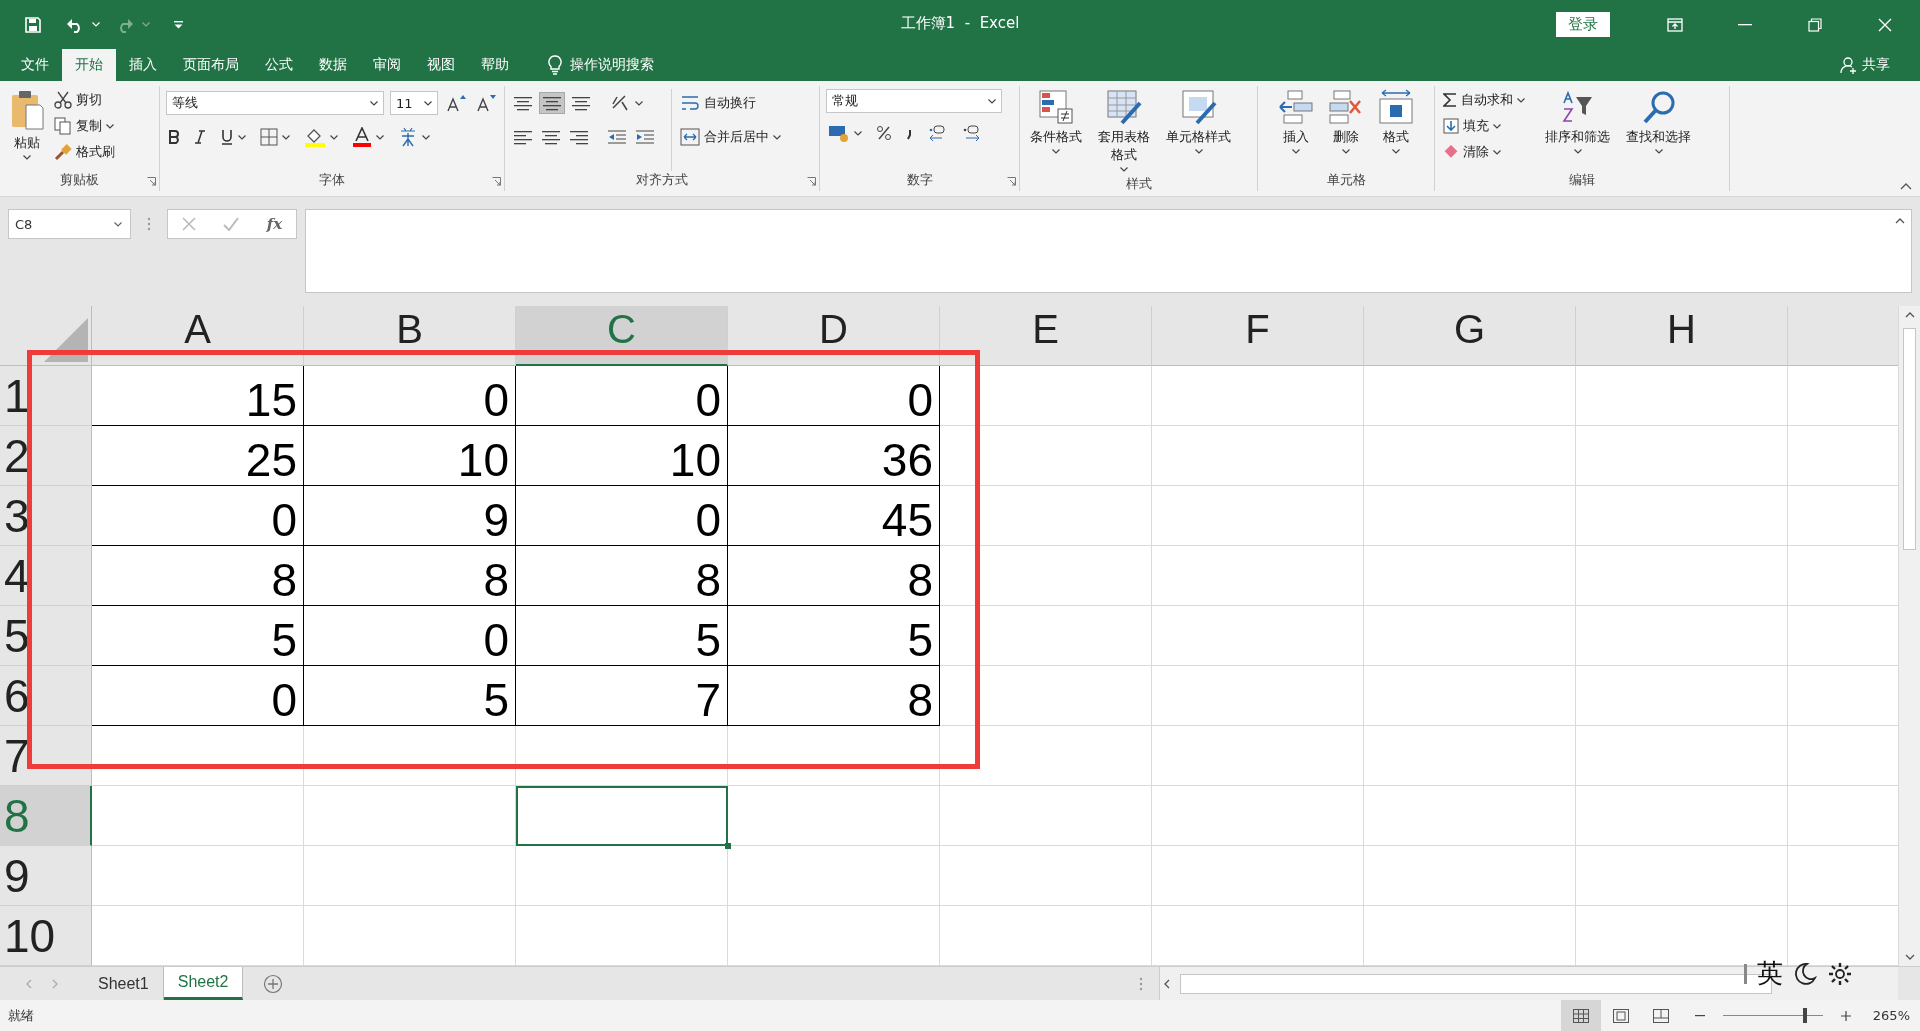 This screenshot has width=1920, height=1031. I want to click on group-label: 样式, so click(1138, 184).